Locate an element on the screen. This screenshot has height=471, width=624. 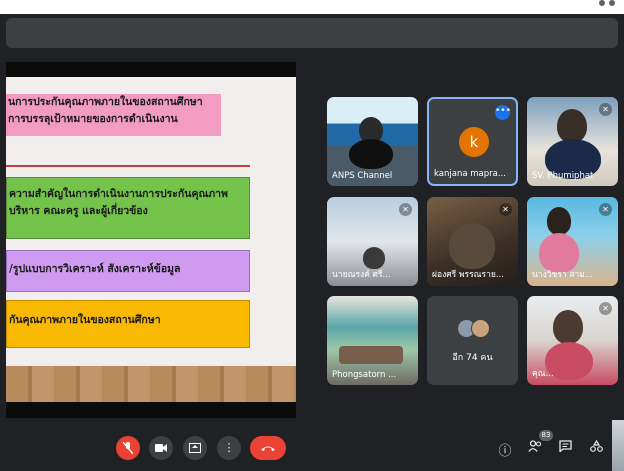
slide-text-line4: บริหาร คณะครู และผู้เกี่ยวข้อง is located at coordinates (78, 211).